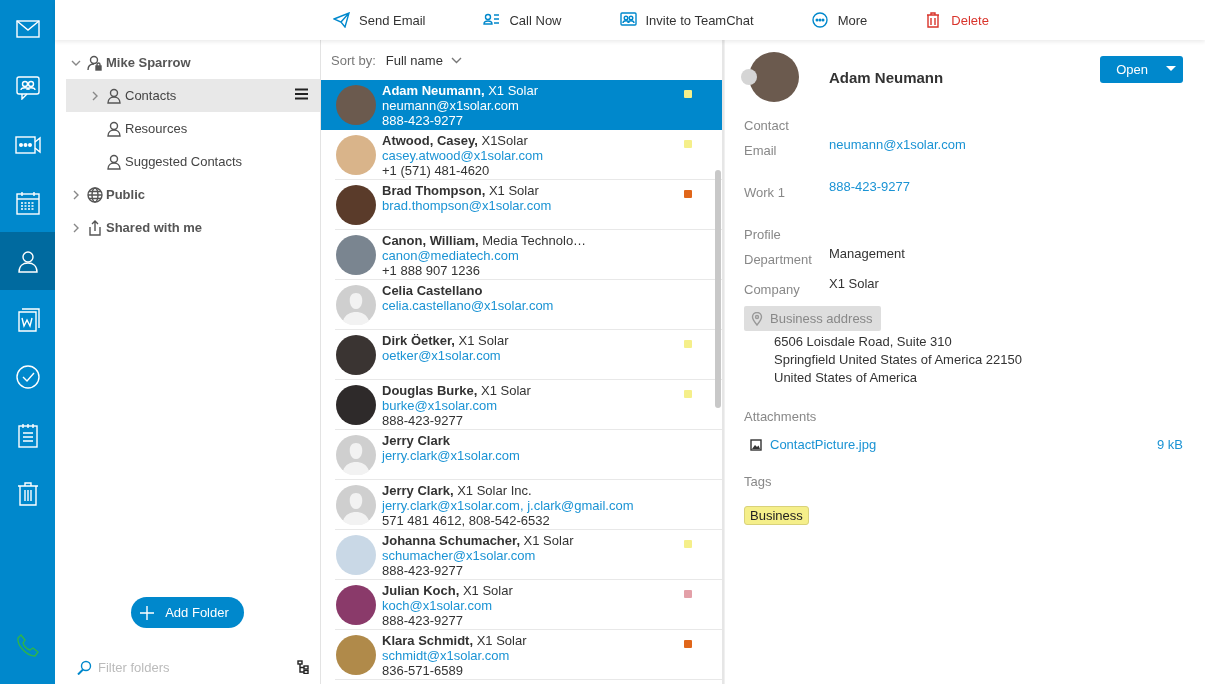  Describe the element at coordinates (898, 360) in the screenshot. I see `address-line: Springfield United States of America 22150` at that location.